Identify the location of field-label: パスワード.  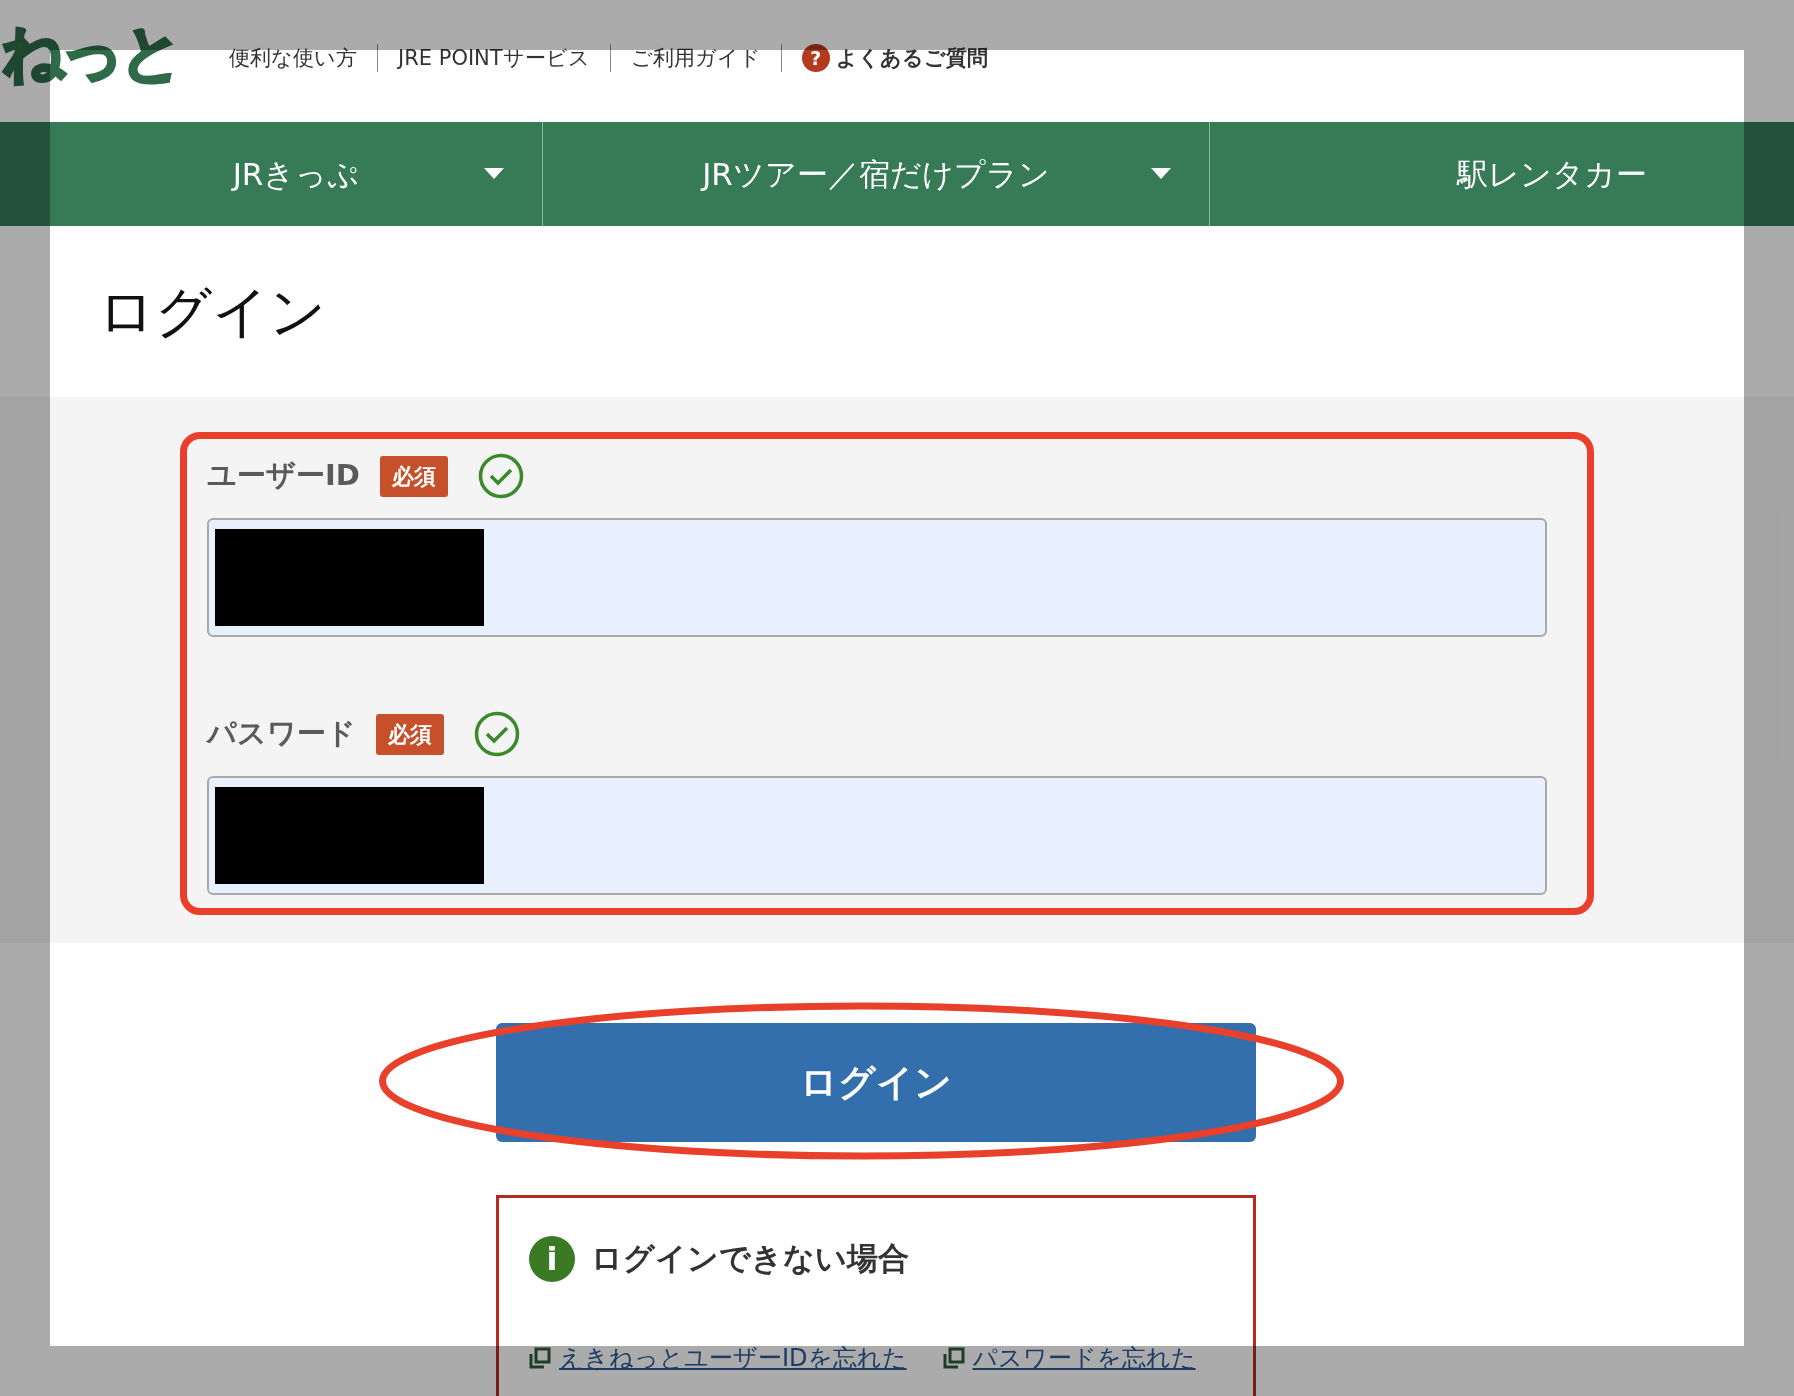
(281, 734).